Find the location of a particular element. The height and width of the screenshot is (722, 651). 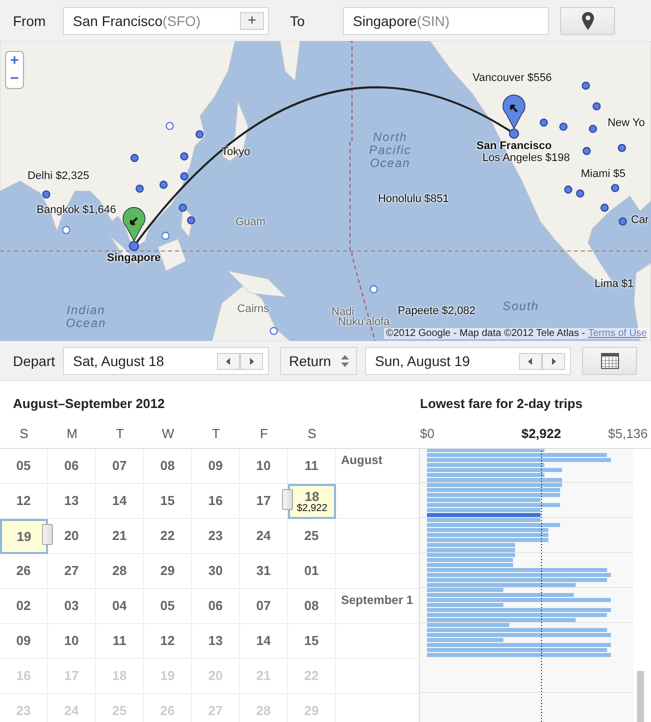

map-attribution: ©2012 Google - Map data ©2012 Tele Atlas - is located at coordinates (486, 333).